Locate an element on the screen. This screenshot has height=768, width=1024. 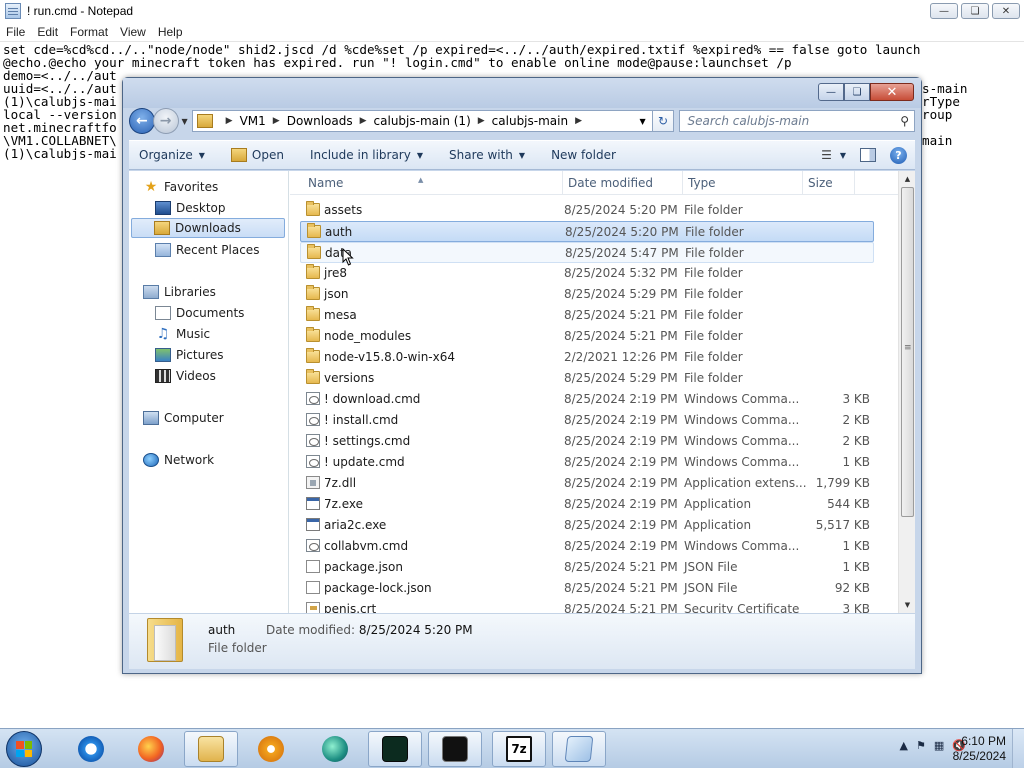
taskbar: 7z ▲ ⚑ ▦ 🔇 6:10 PM 8/25/2024 is located at coordinates (512, 748).